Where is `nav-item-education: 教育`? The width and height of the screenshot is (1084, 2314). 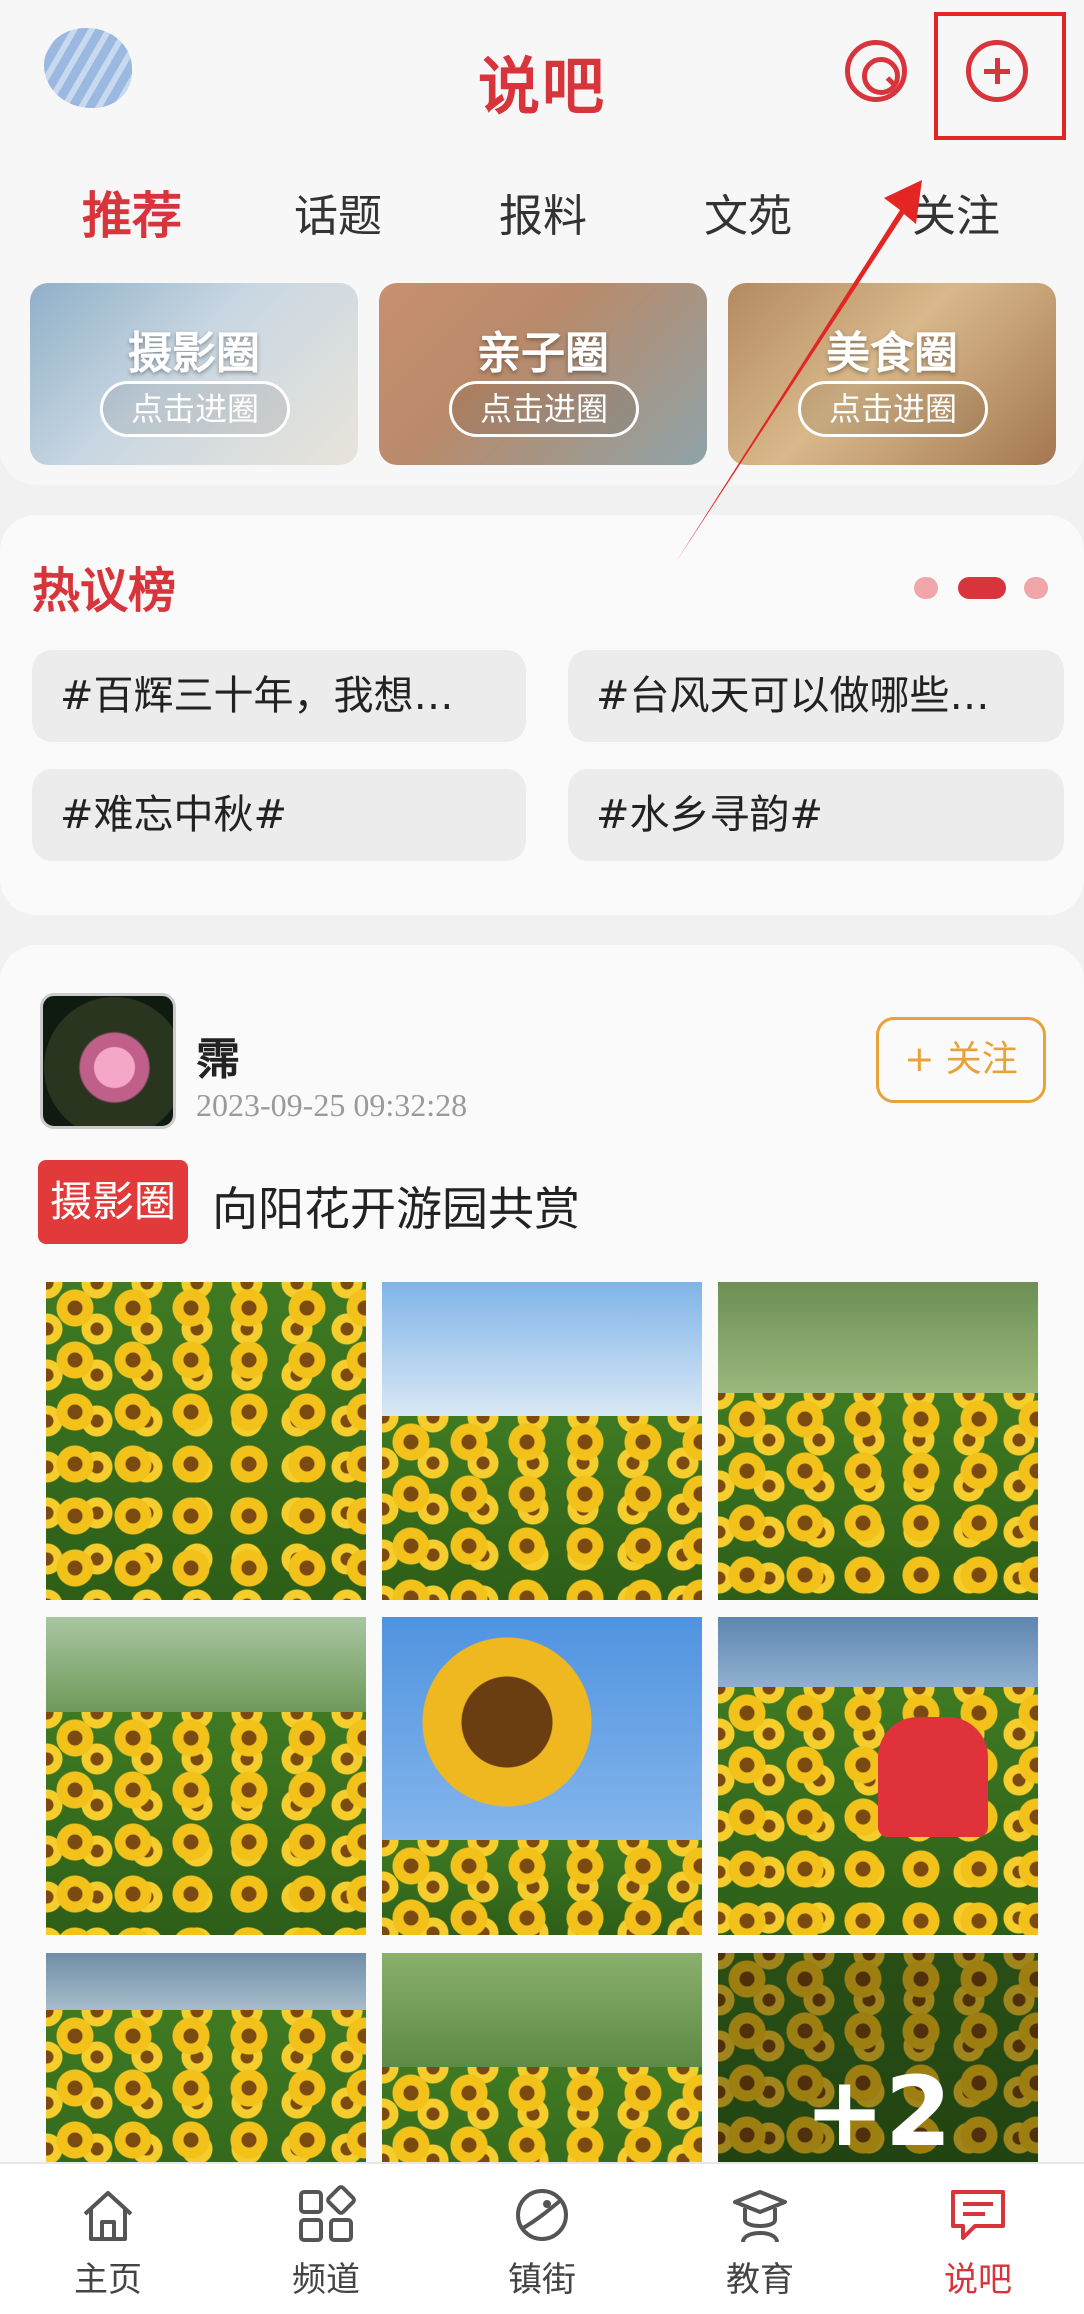 nav-item-education: 教育 is located at coordinates (760, 2242).